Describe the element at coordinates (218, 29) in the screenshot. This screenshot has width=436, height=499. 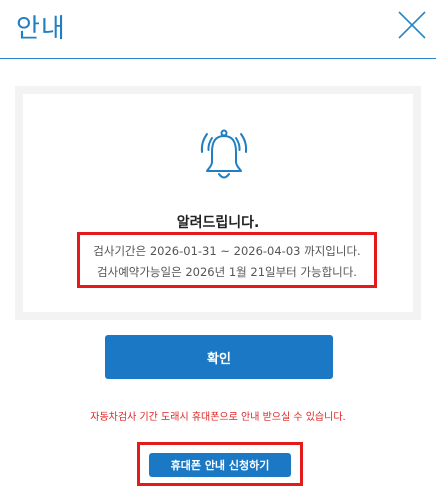
I see `dialog-header: 안내` at that location.